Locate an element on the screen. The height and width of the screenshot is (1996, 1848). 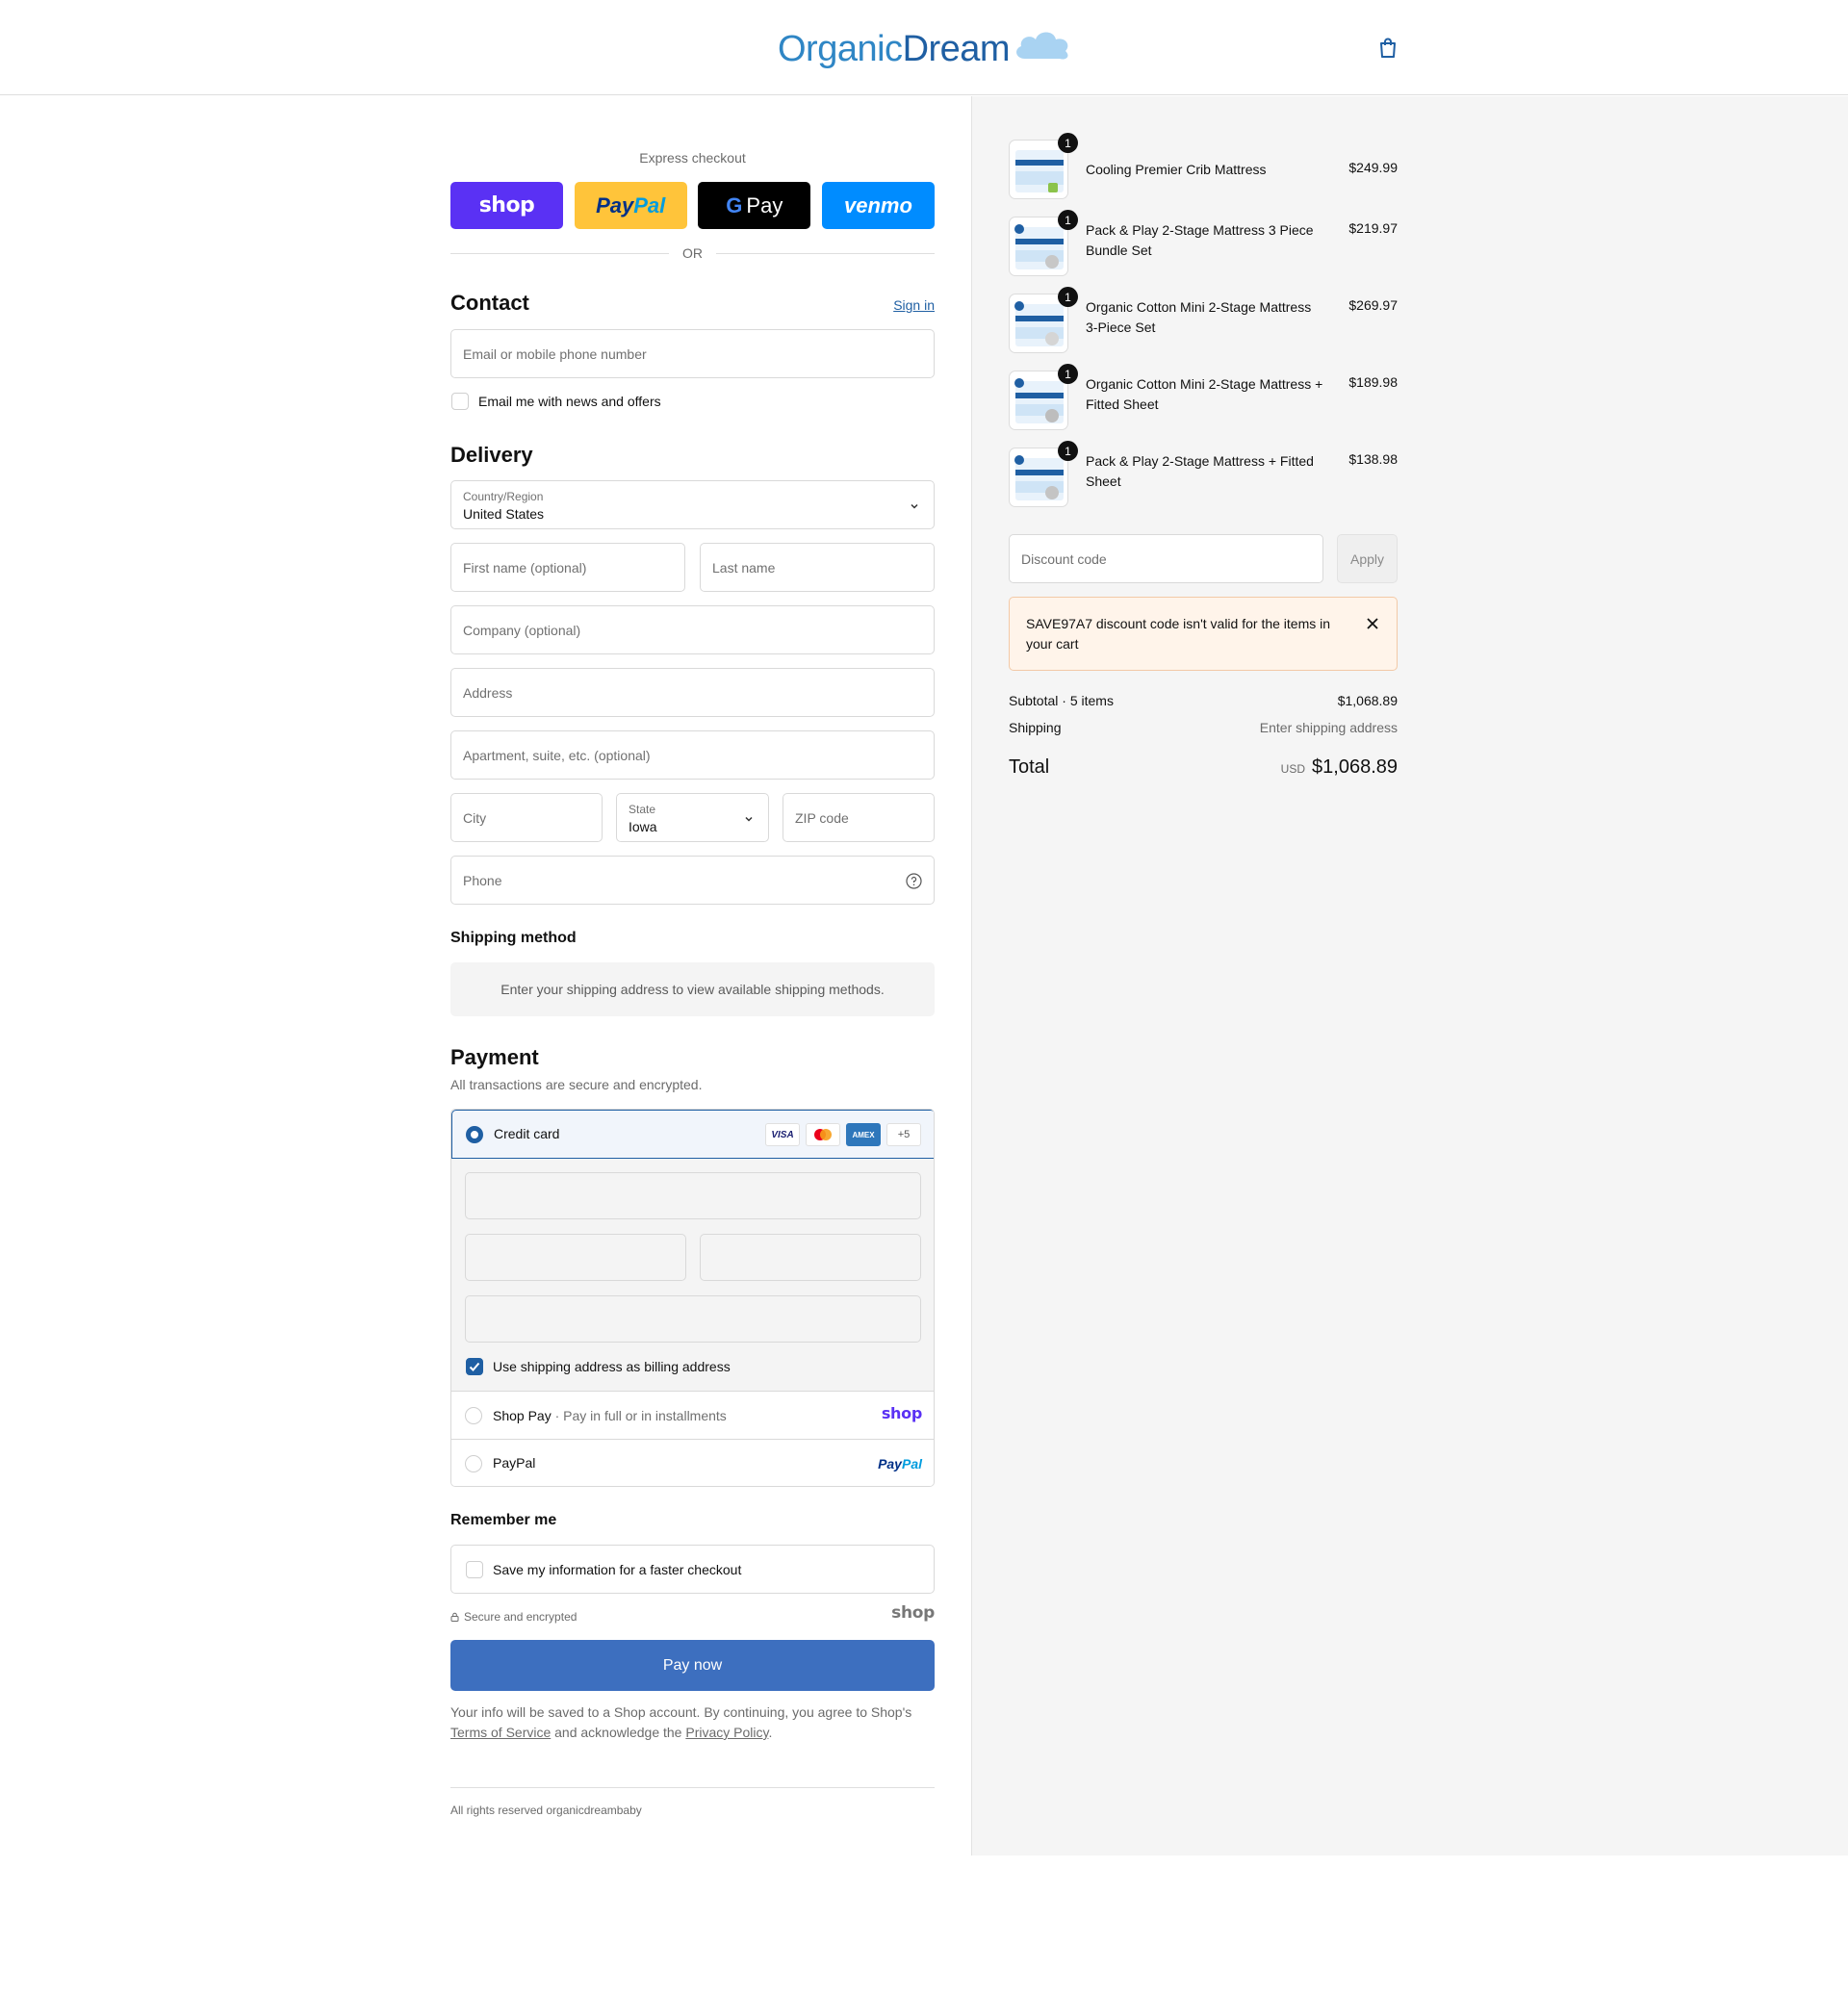
newsletter-label: Email me with news and offers is located at coordinates (569, 401).